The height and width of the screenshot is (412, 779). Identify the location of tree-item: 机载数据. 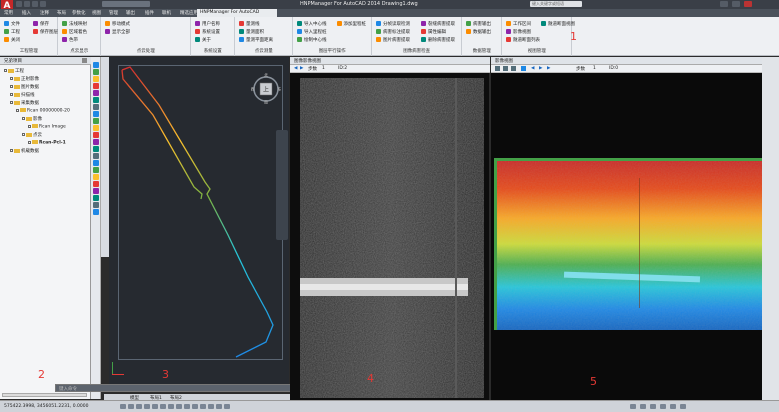
(24, 151).